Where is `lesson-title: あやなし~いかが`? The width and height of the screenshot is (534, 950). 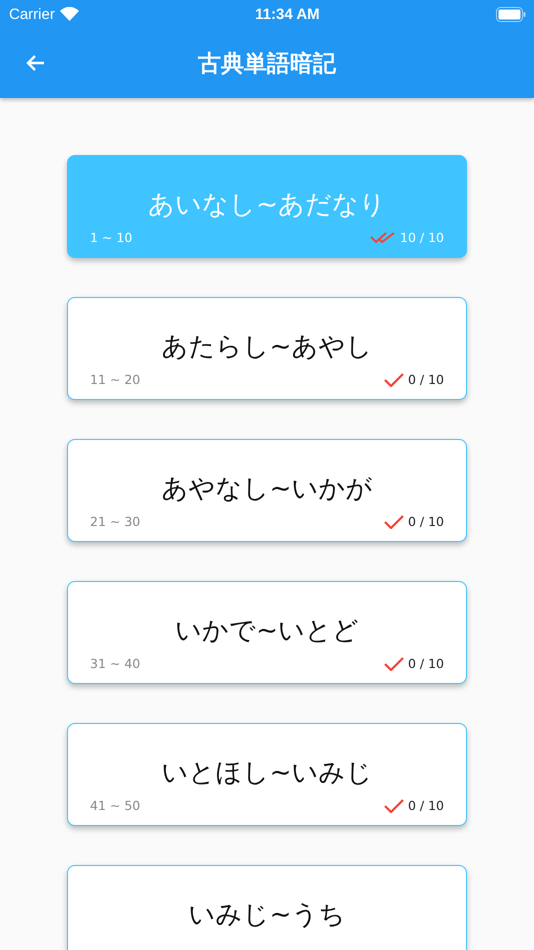 lesson-title: あやなし~いかが is located at coordinates (267, 489).